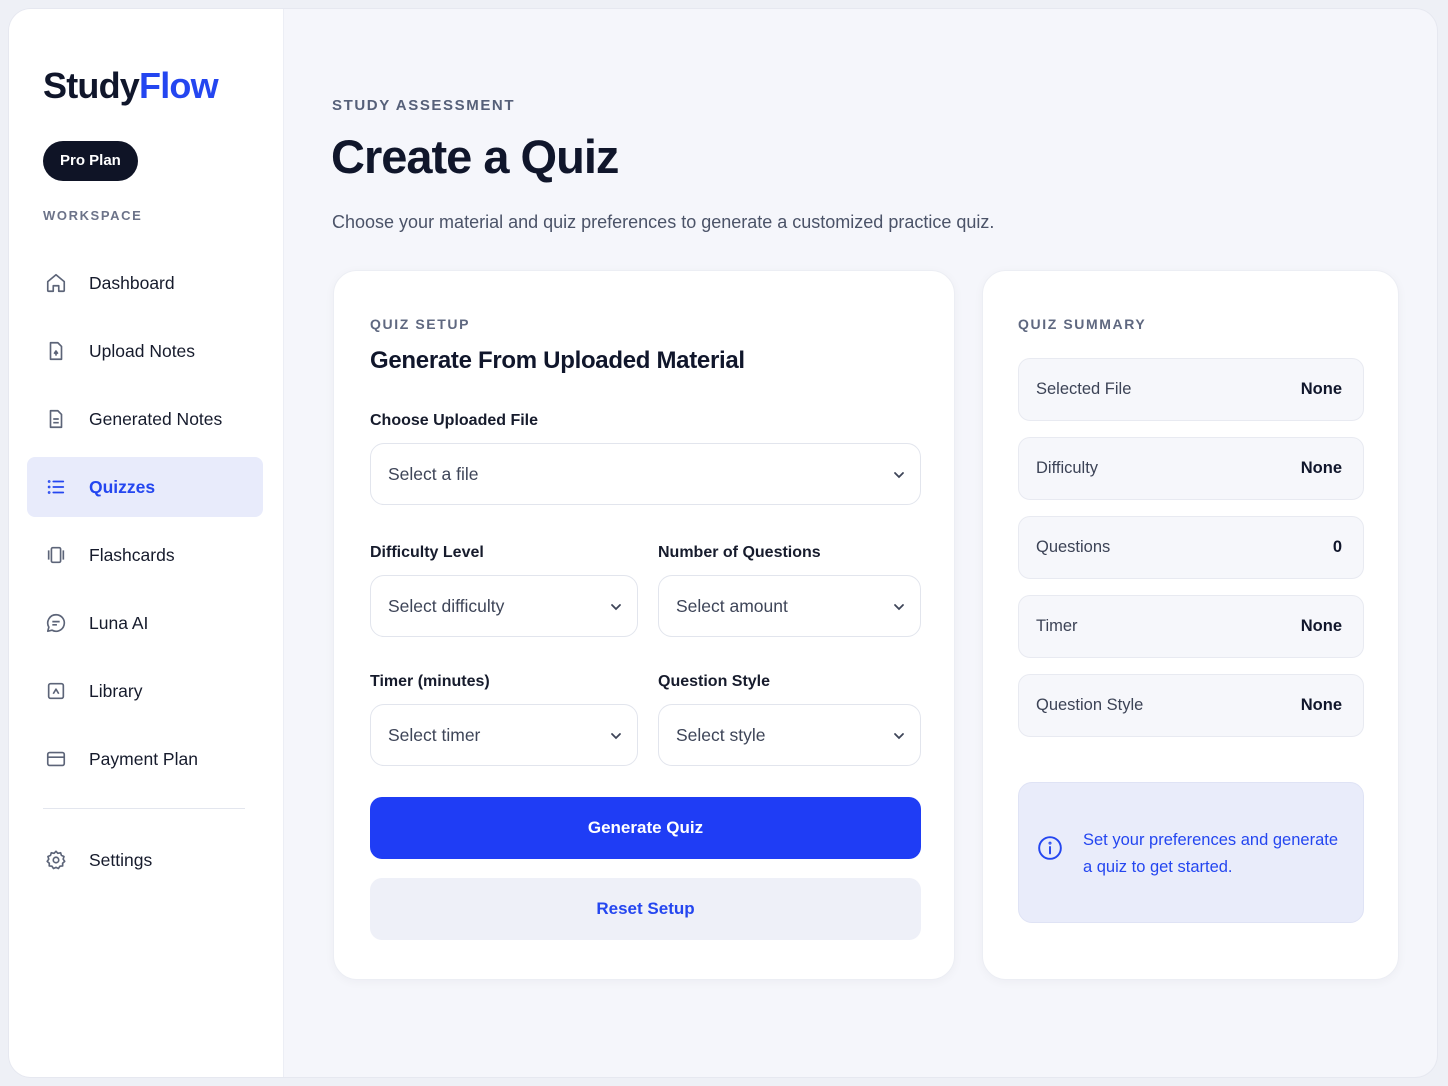 The width and height of the screenshot is (1448, 1086). I want to click on sidebar-item-generated-notes: Generated Notes, so click(145, 419).